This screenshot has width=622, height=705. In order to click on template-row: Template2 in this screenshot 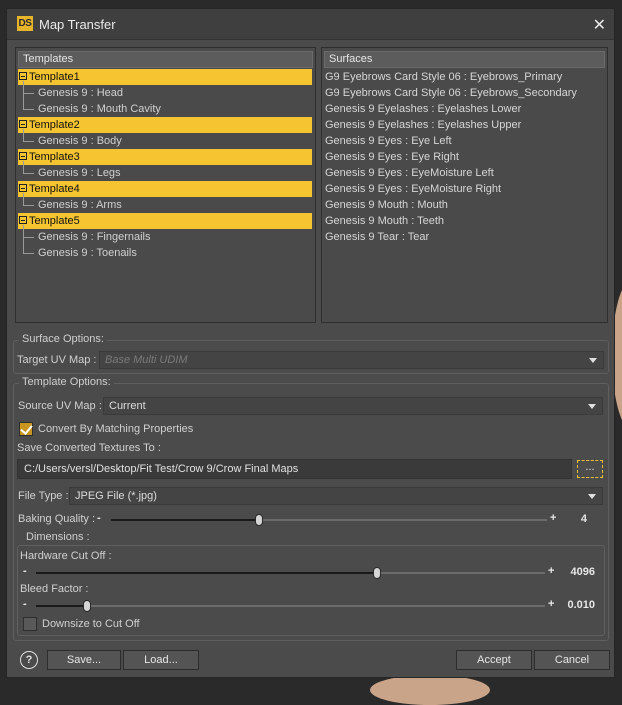, I will do `click(165, 125)`.